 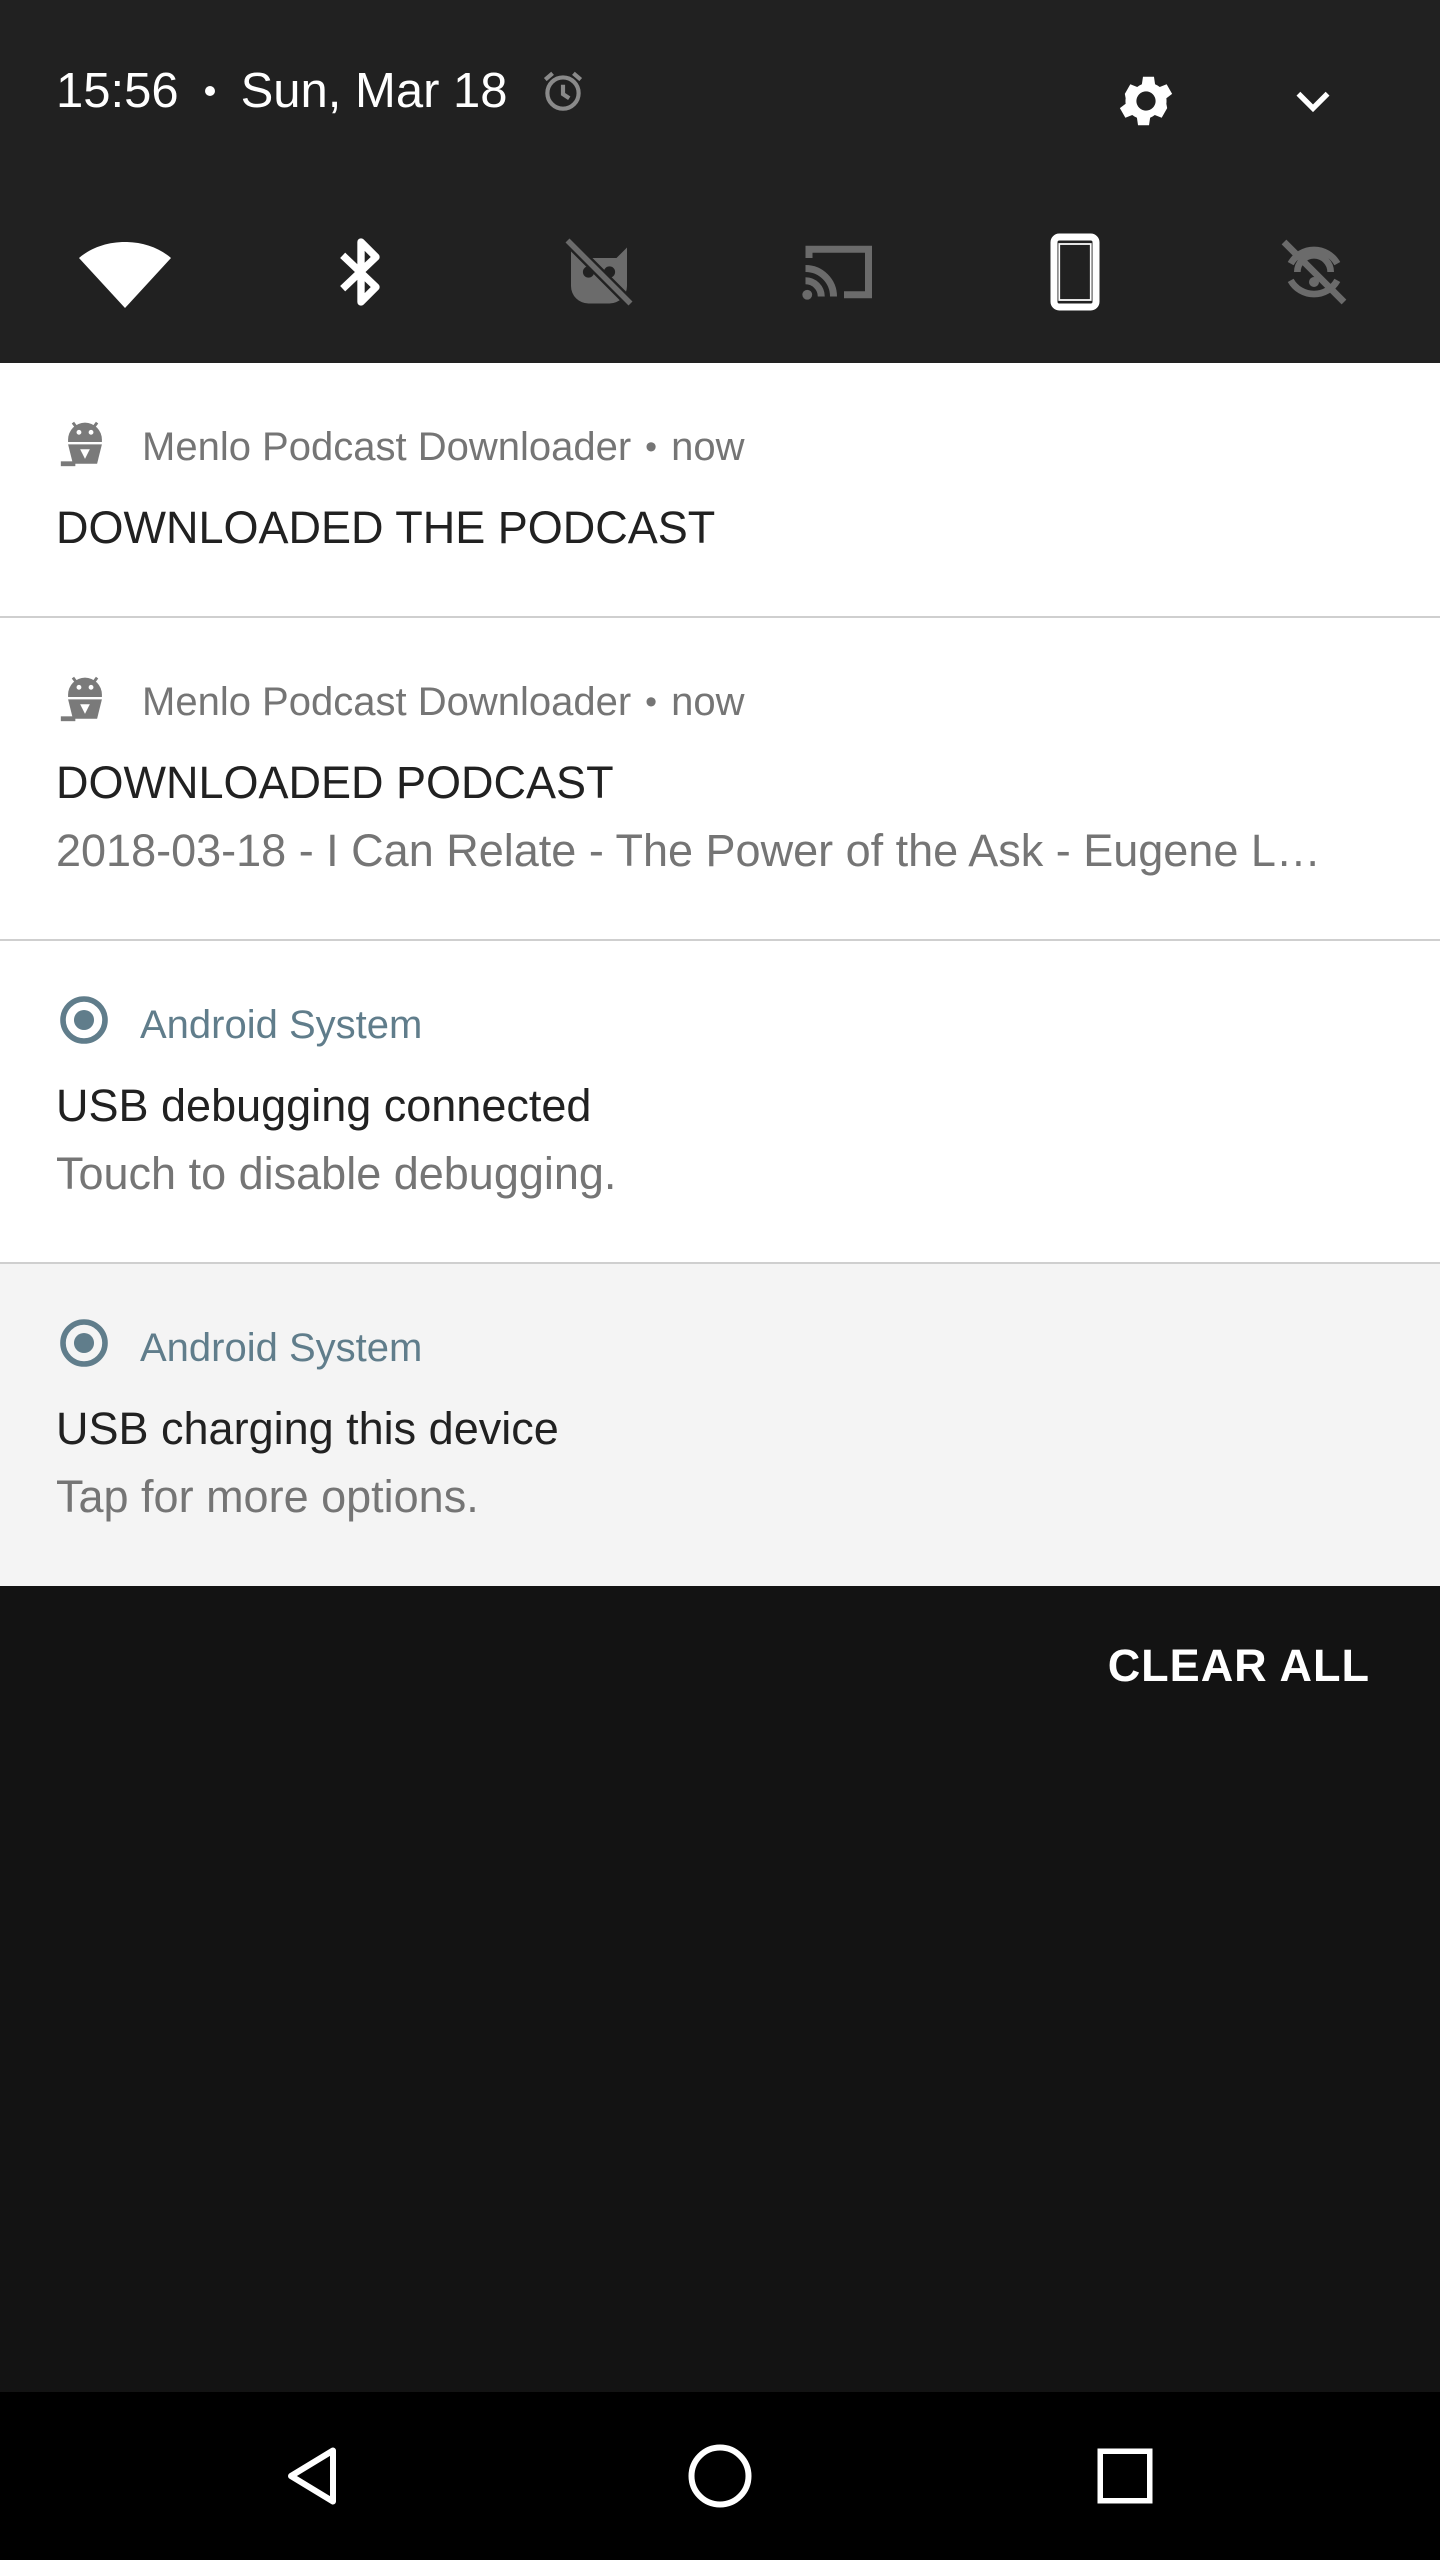 I want to click on bluetooth-icon, so click(x=361, y=272).